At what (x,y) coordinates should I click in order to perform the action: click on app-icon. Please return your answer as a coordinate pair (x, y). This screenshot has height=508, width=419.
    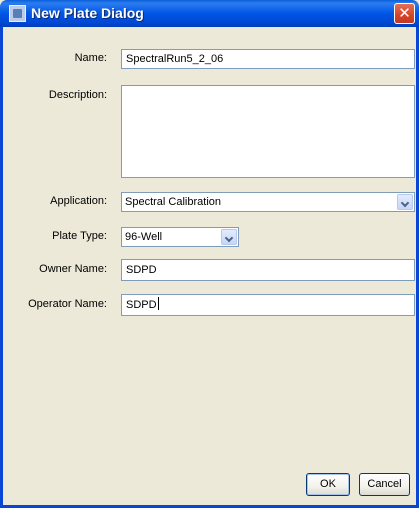
    Looking at the image, I should click on (17, 13).